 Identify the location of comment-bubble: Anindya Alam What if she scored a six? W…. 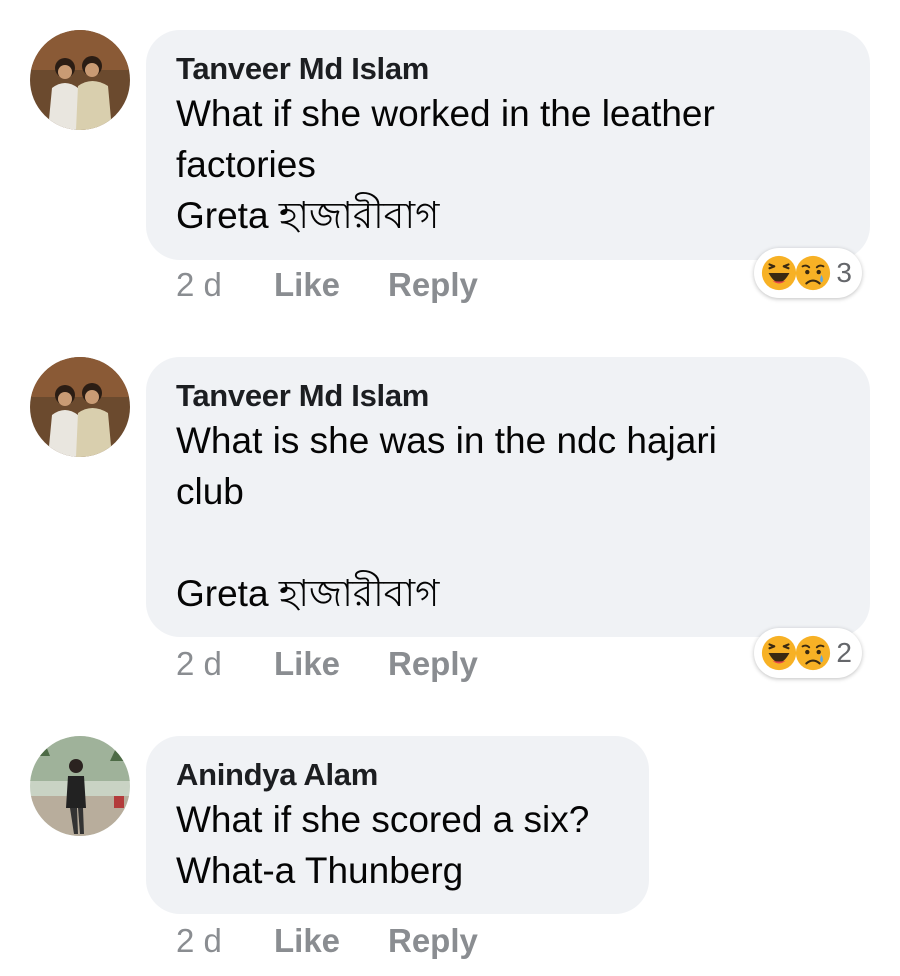
(397, 825).